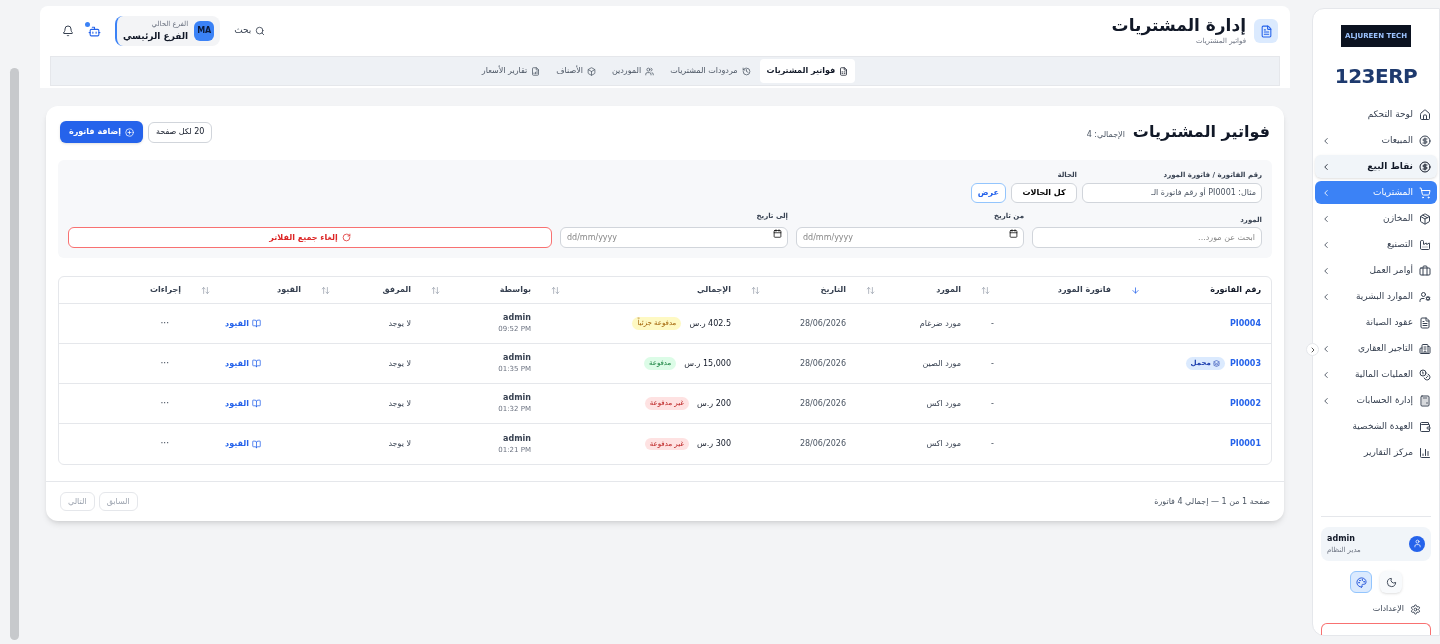 This screenshot has width=1440, height=644. What do you see at coordinates (1376, 244) in the screenshot?
I see `sidebar-item: التصنيع` at bounding box center [1376, 244].